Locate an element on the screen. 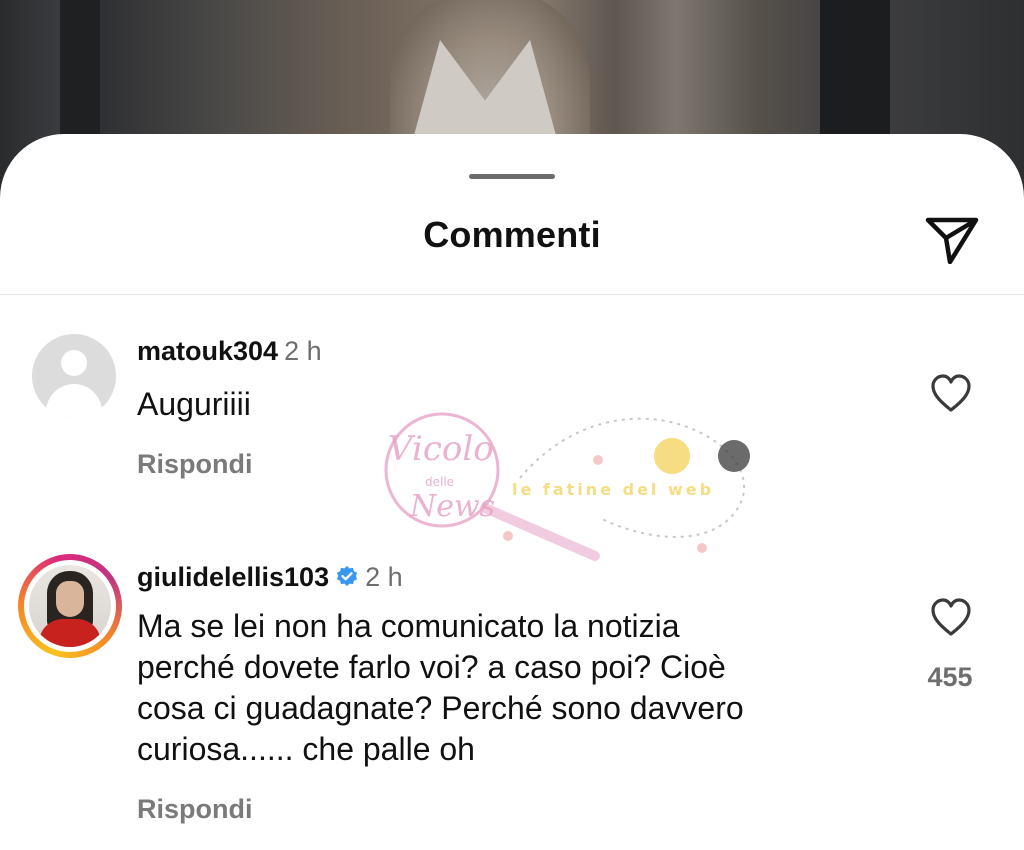  comment-meta: giulidelellis103 2 h is located at coordinates (270, 577).